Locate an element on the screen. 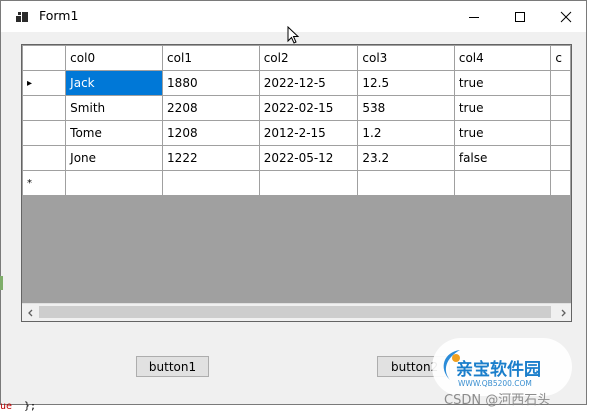 The image size is (597, 415). background-code-fragment: ue is located at coordinates (6, 406).